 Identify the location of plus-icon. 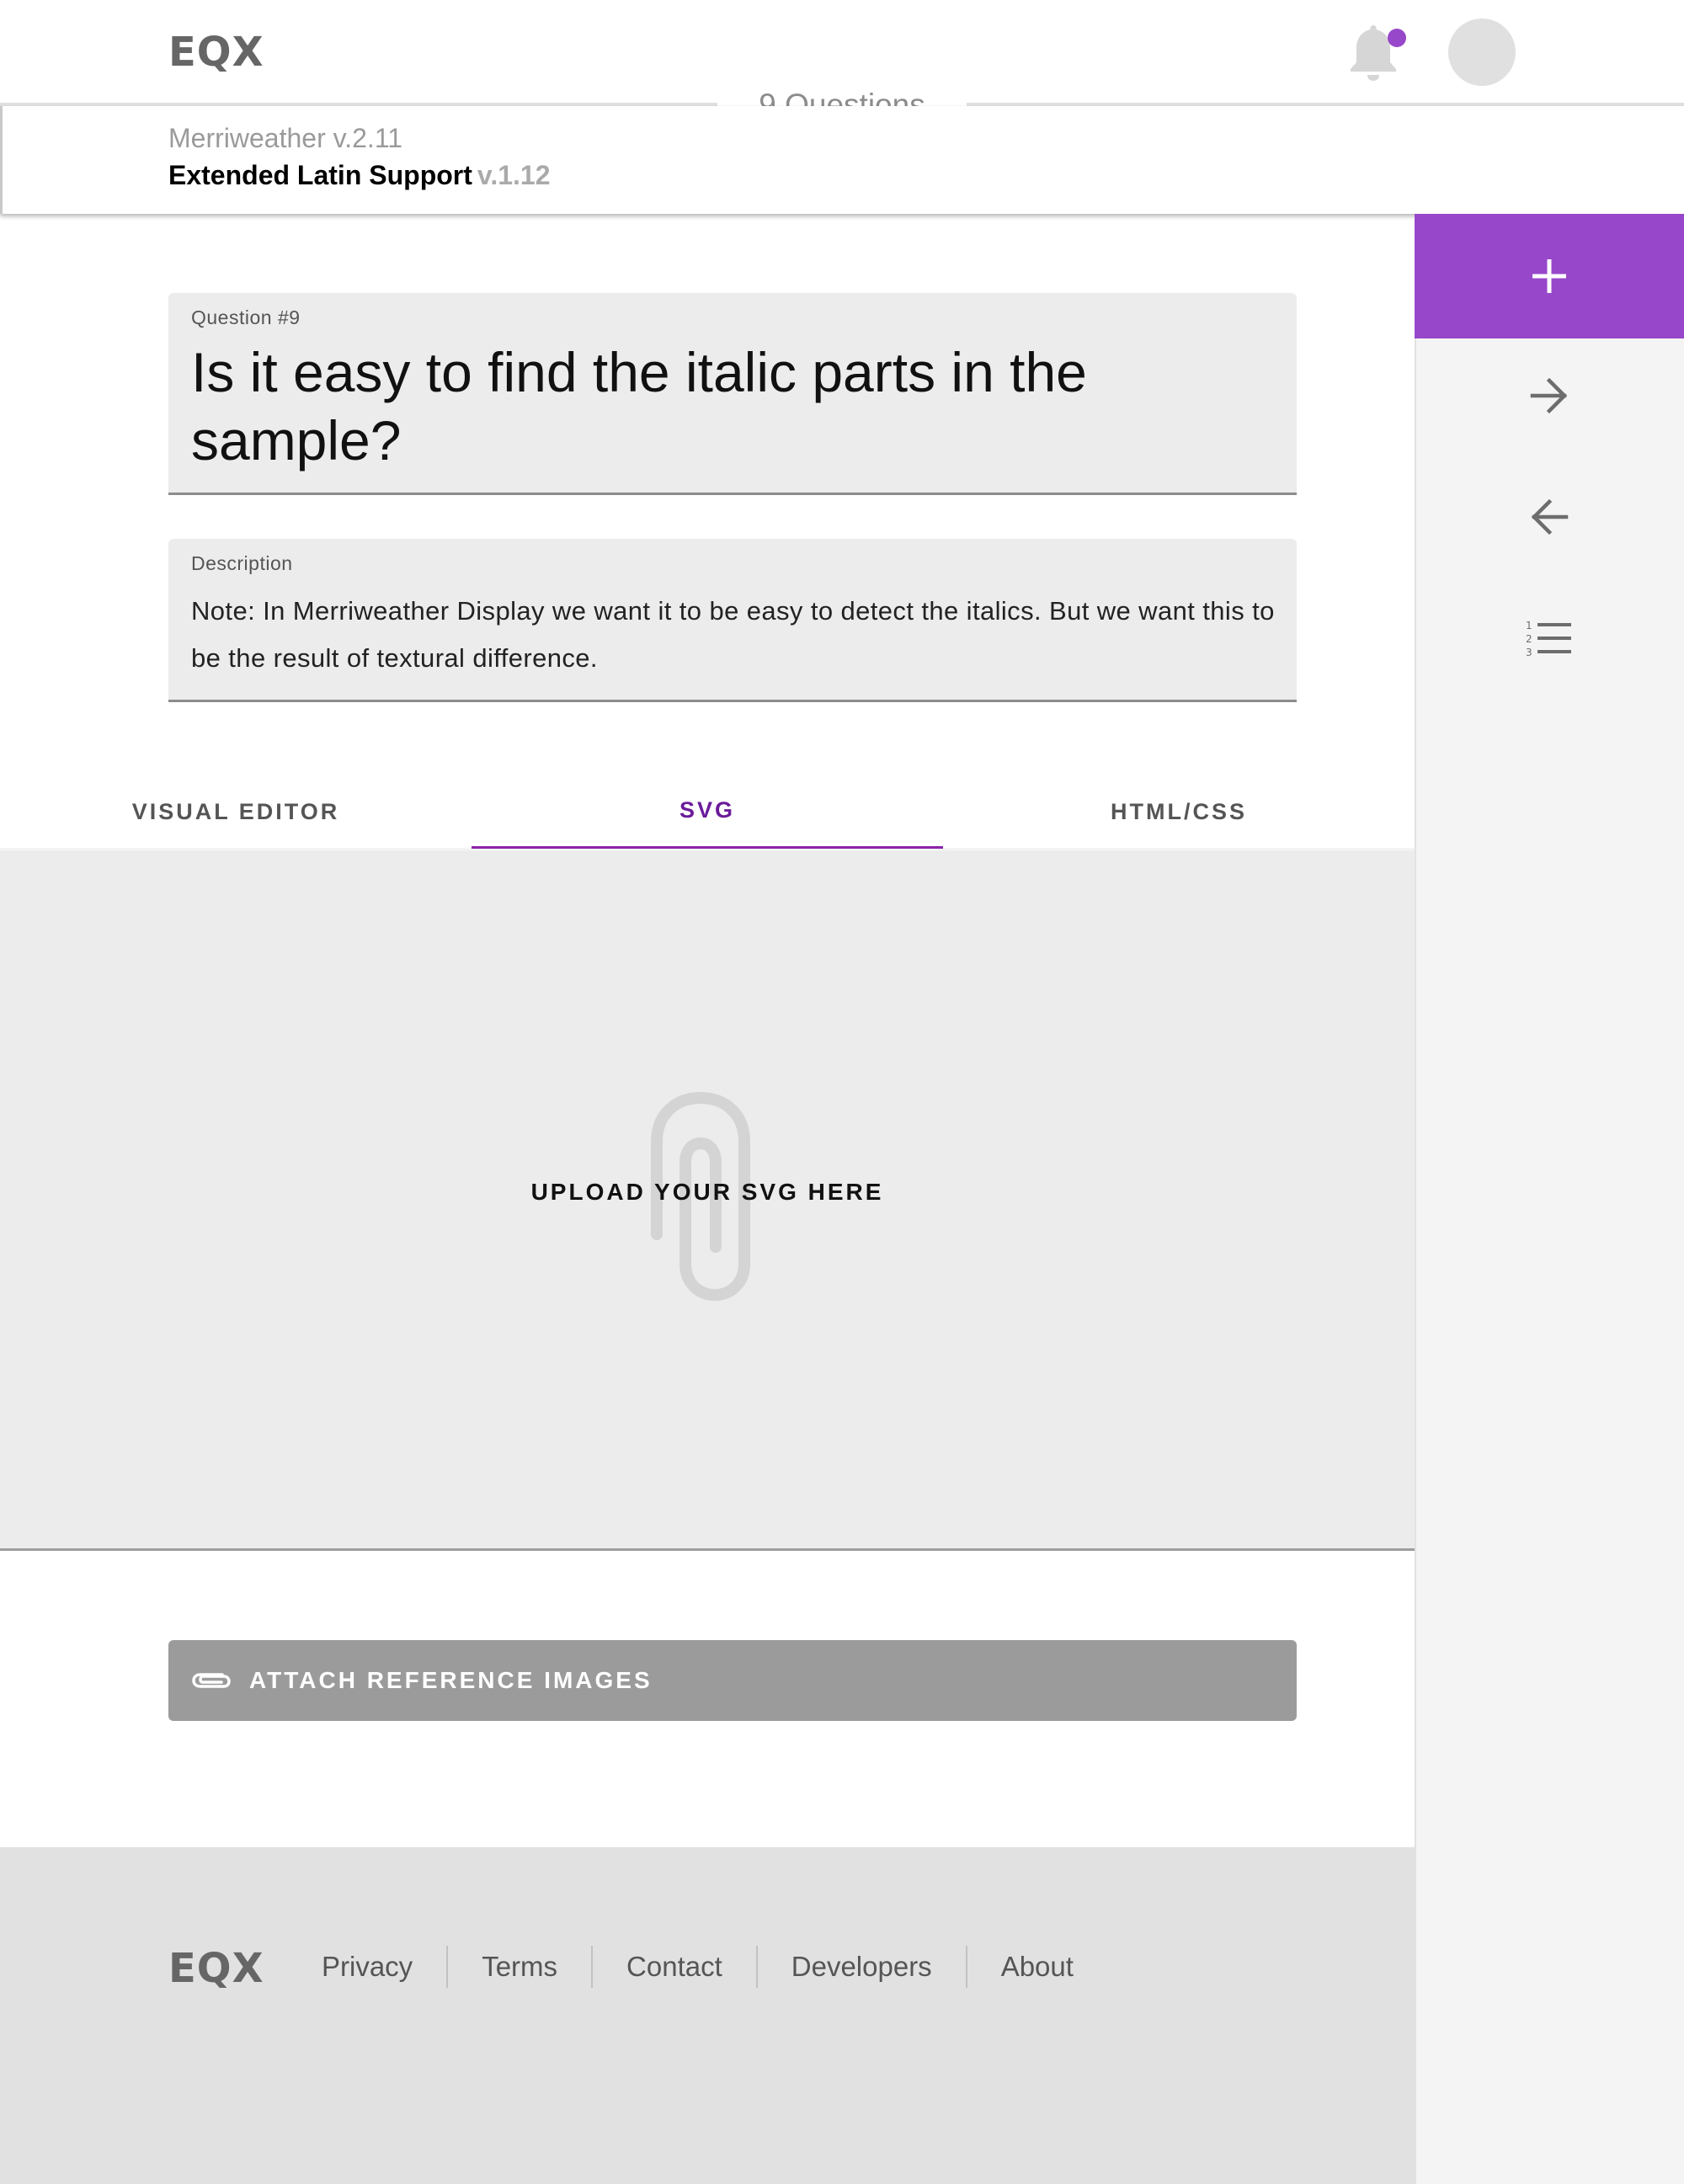
(1549, 276).